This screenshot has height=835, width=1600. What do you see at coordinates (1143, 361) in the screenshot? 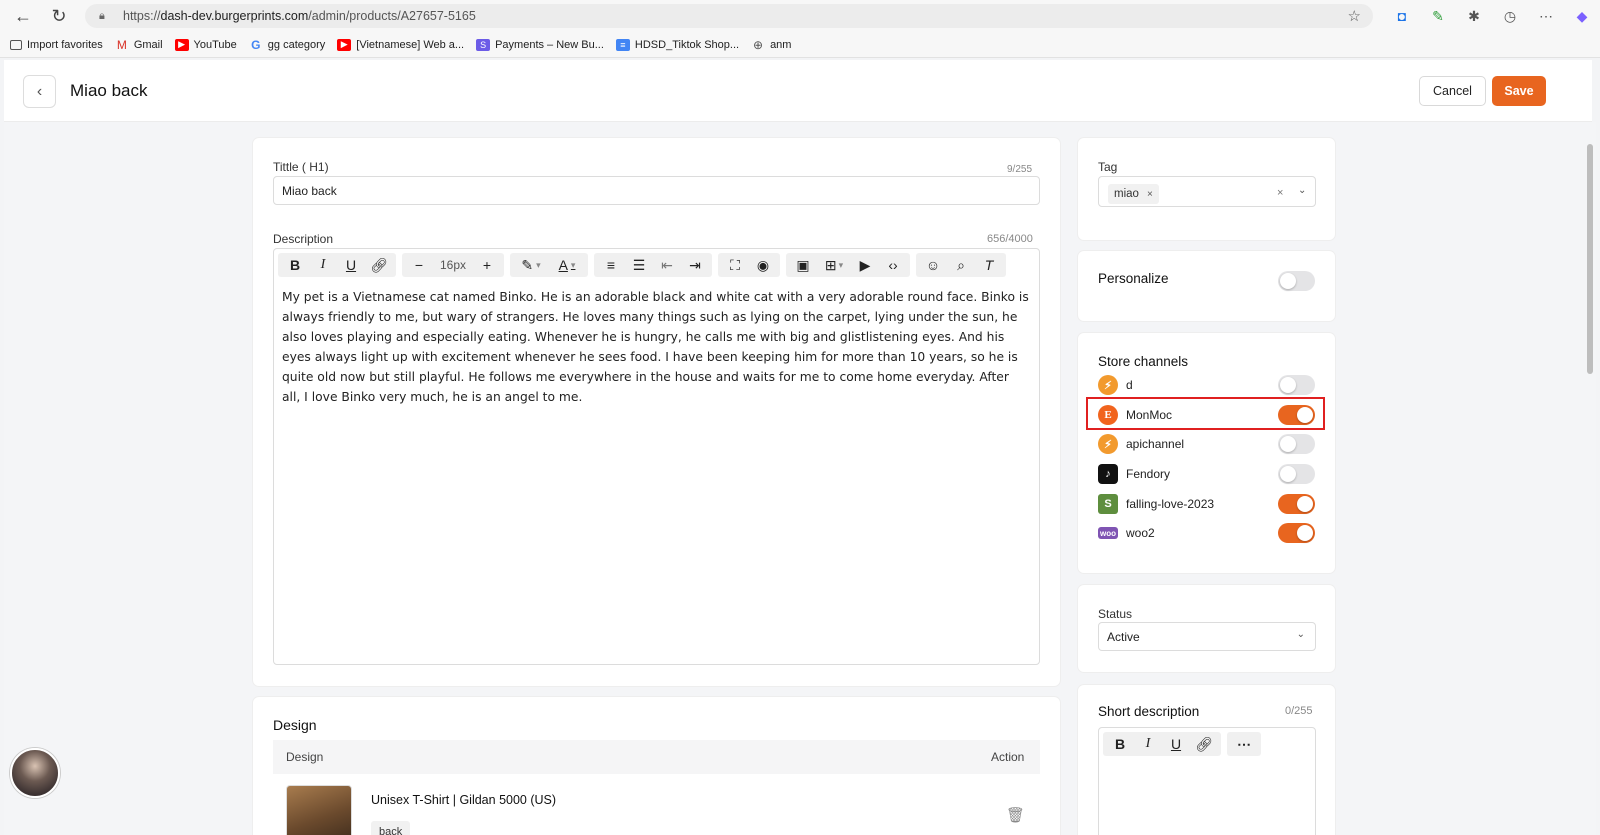
I see `store-channels-title: Store channels` at bounding box center [1143, 361].